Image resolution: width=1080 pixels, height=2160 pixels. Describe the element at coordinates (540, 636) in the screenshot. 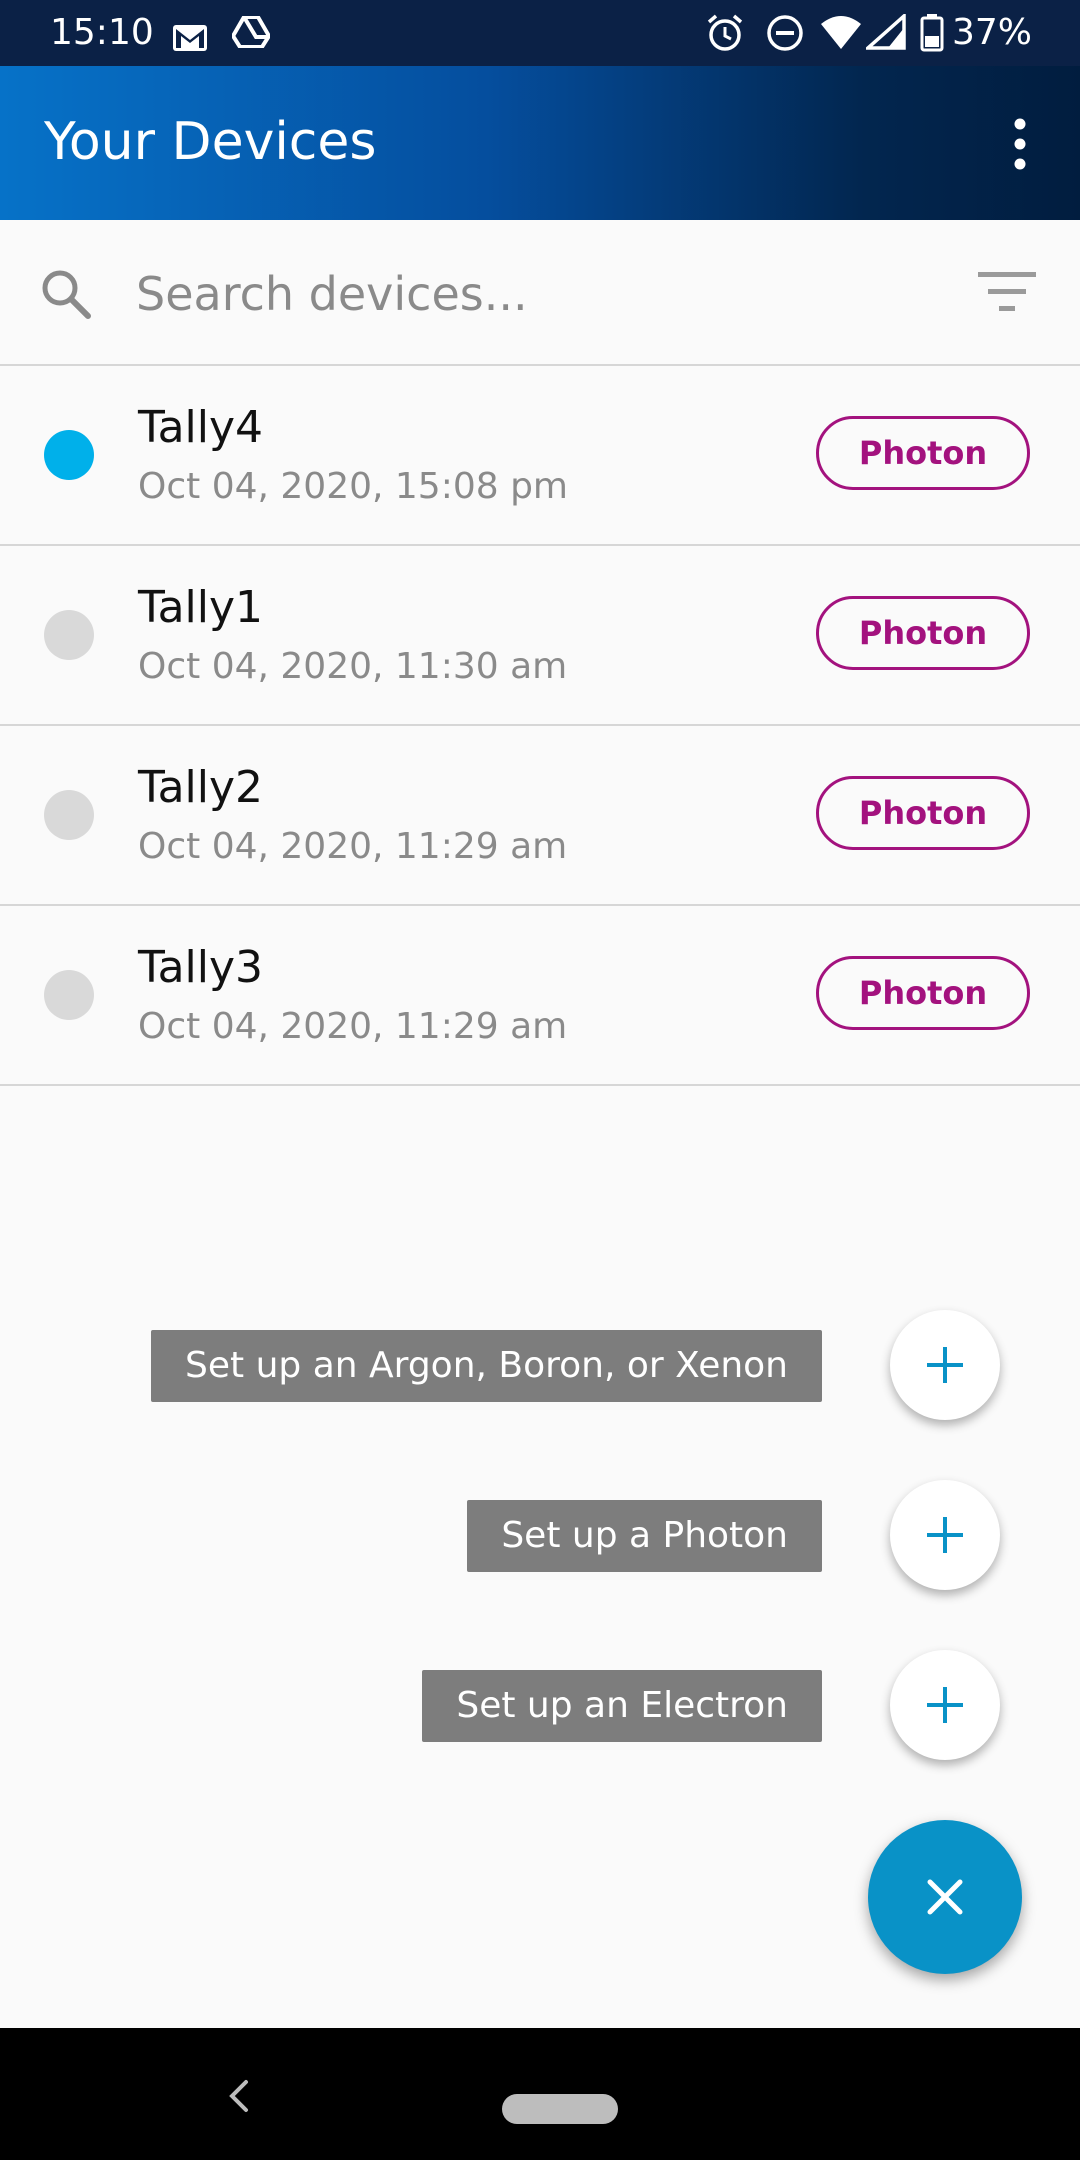

I see `device-row: Tally1 Oct 04, 2020, 11:30 am Photon` at that location.